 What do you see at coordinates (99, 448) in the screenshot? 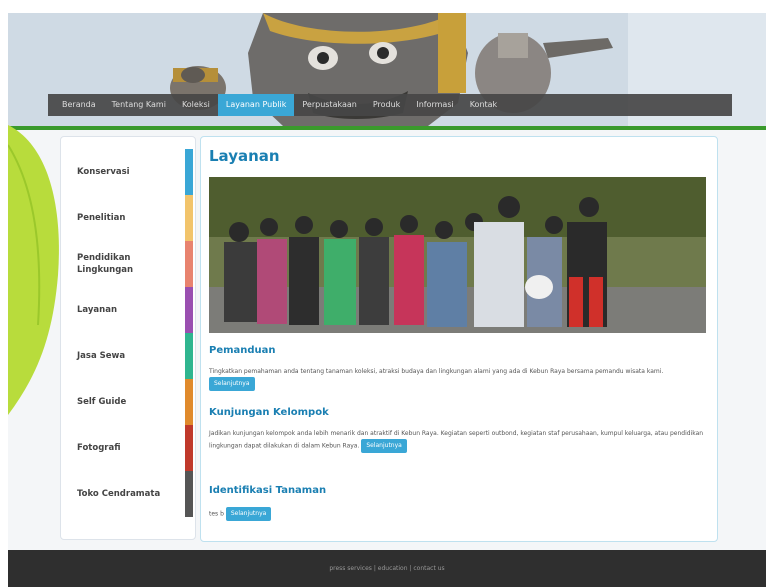
I see `sidebar-item-label: Fotografi` at bounding box center [99, 448].